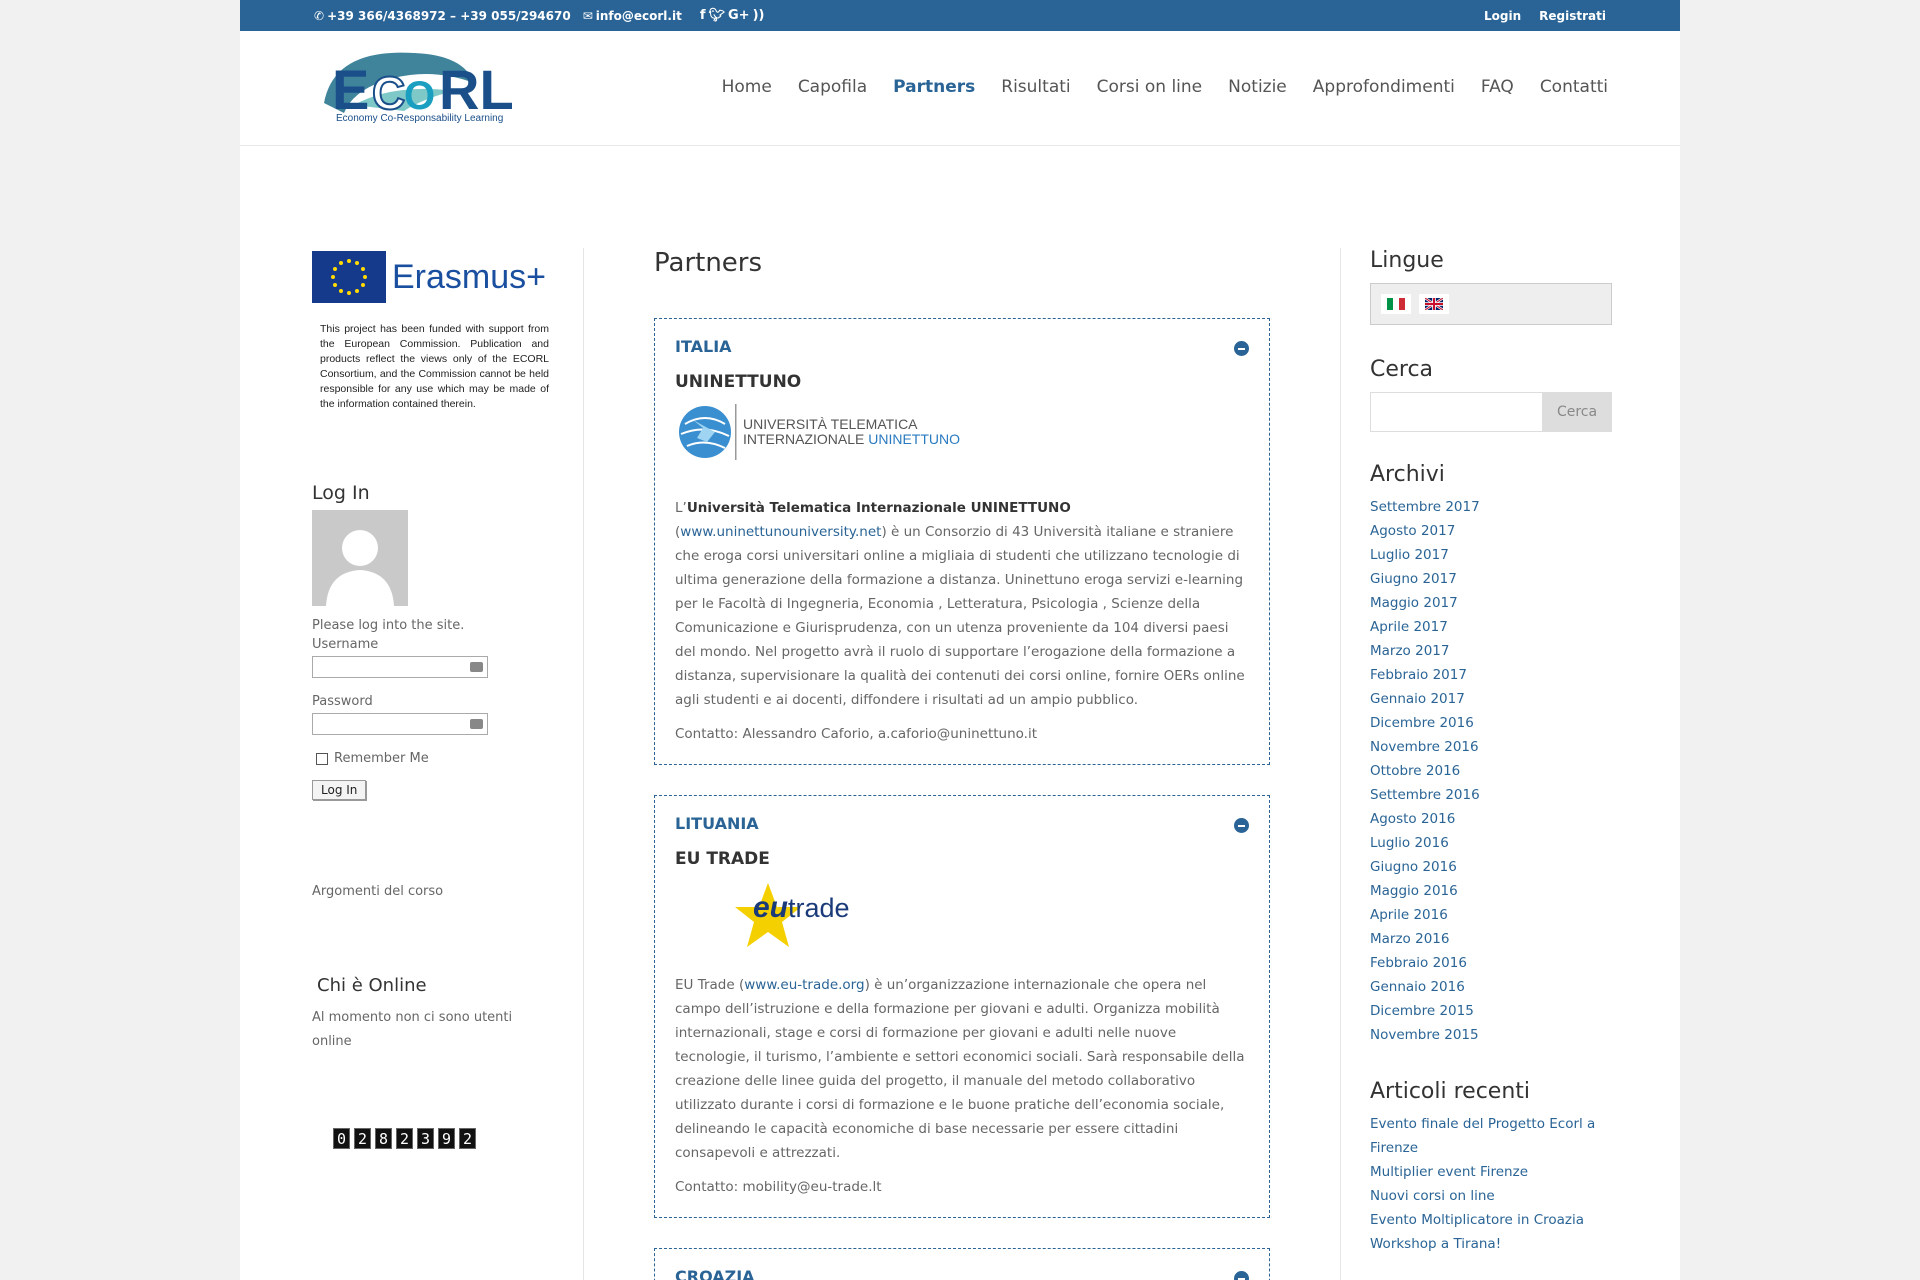 The height and width of the screenshot is (1280, 1920). Describe the element at coordinates (1340, 764) in the screenshot. I see `right-divider` at that location.